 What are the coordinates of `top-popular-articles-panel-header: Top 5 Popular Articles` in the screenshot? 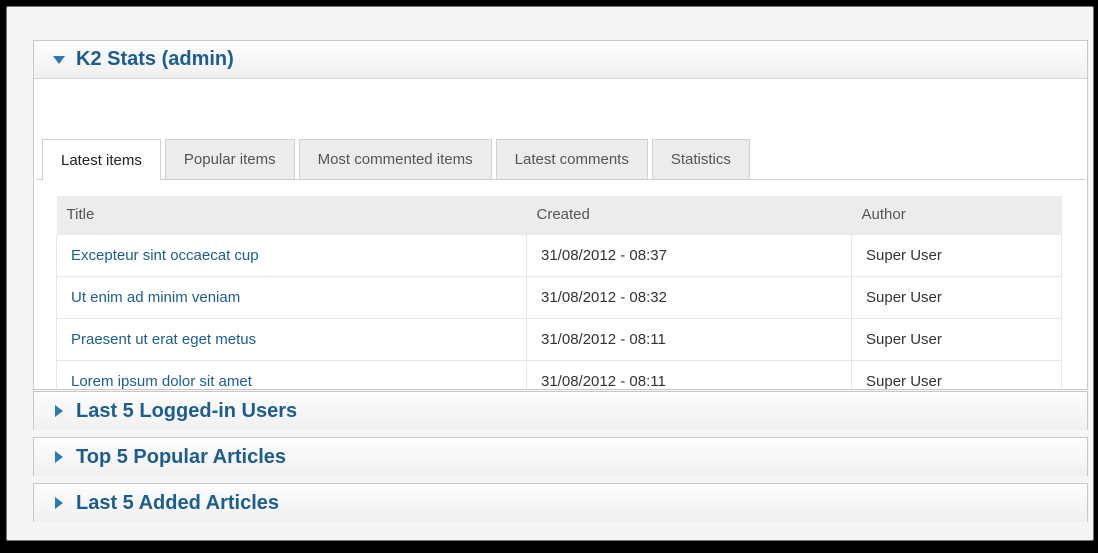 It's located at (560, 457).